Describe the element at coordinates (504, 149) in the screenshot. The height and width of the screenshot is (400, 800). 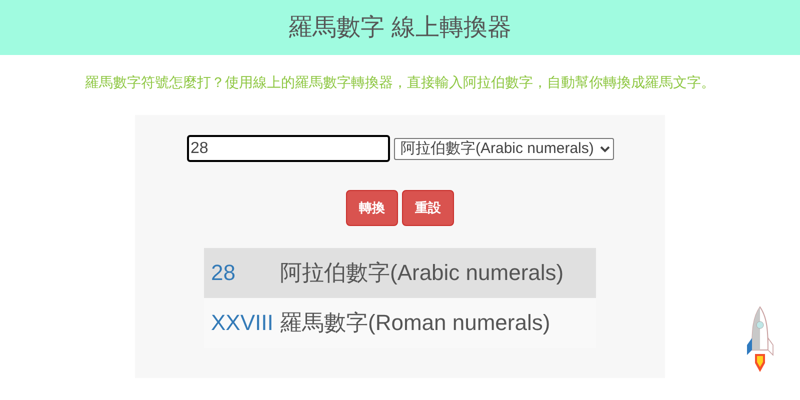
I see `type-select: 阿拉伯數字(Arabic numerals)` at that location.